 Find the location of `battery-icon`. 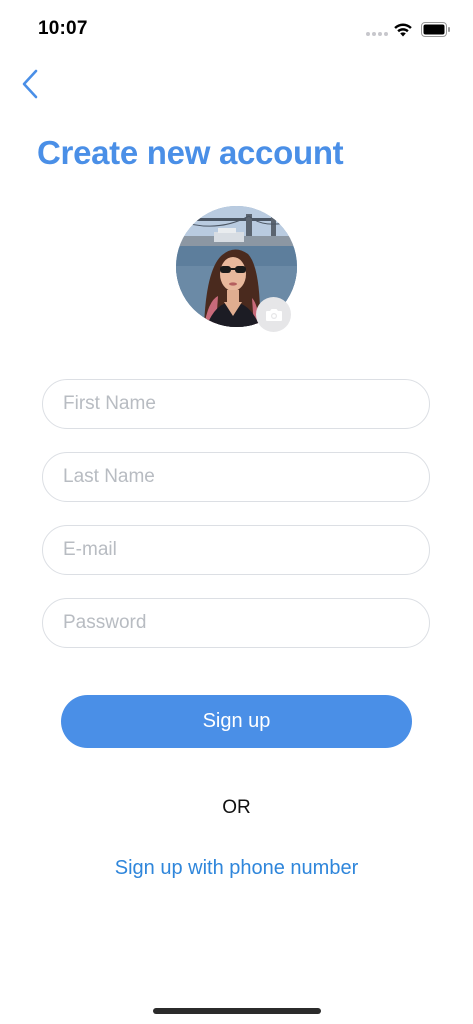

battery-icon is located at coordinates (435, 29).